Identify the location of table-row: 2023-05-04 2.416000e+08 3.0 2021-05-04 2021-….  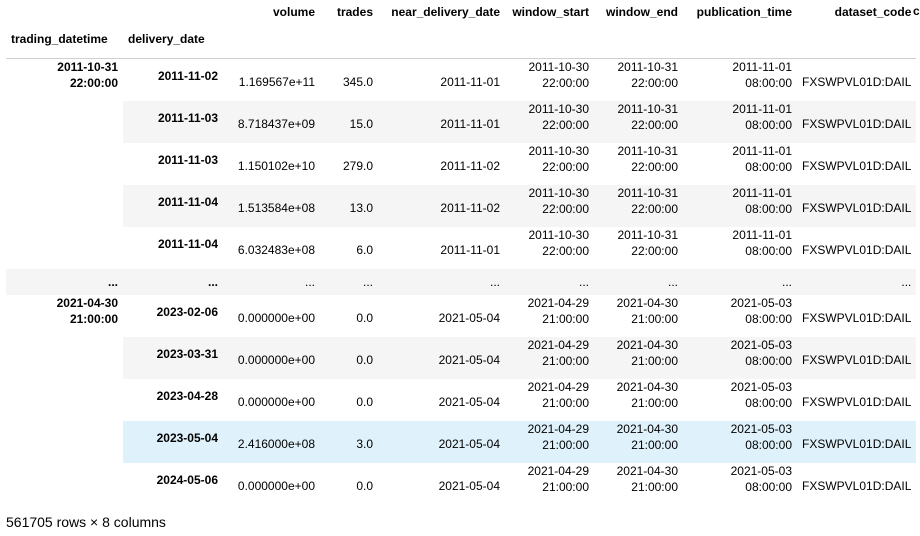
(461, 441).